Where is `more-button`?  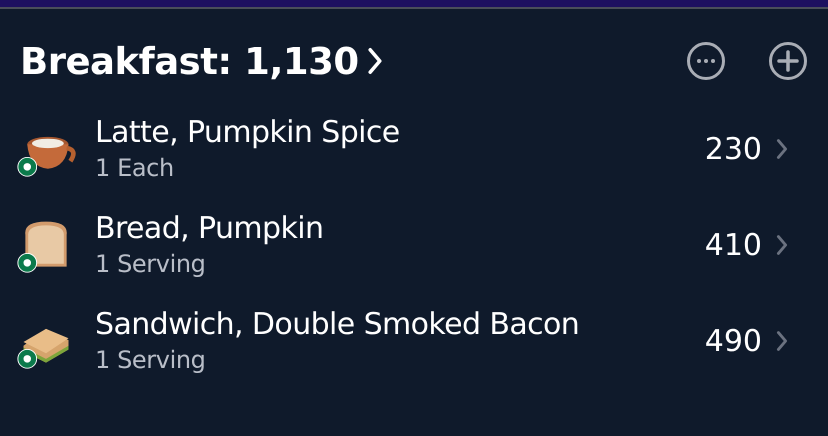
more-button is located at coordinates (706, 61).